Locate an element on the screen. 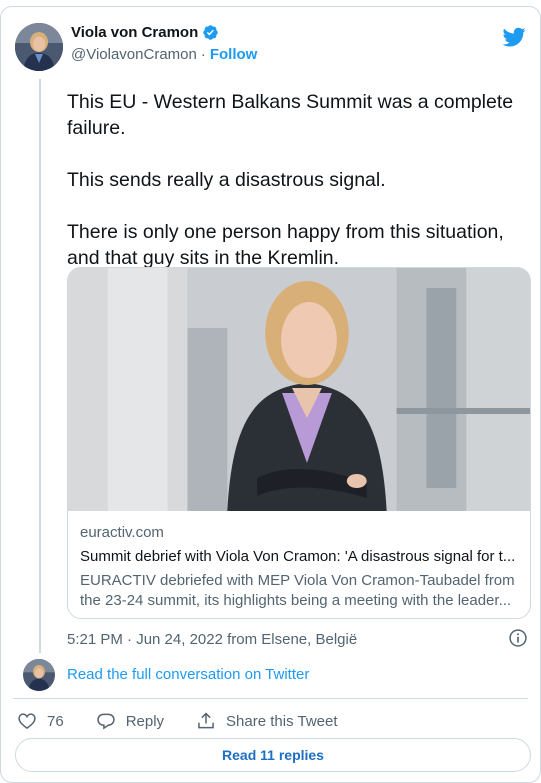 The width and height of the screenshot is (541, 783). tweet-paragraph: This sends really a disastrous signal. is located at coordinates (226, 180).